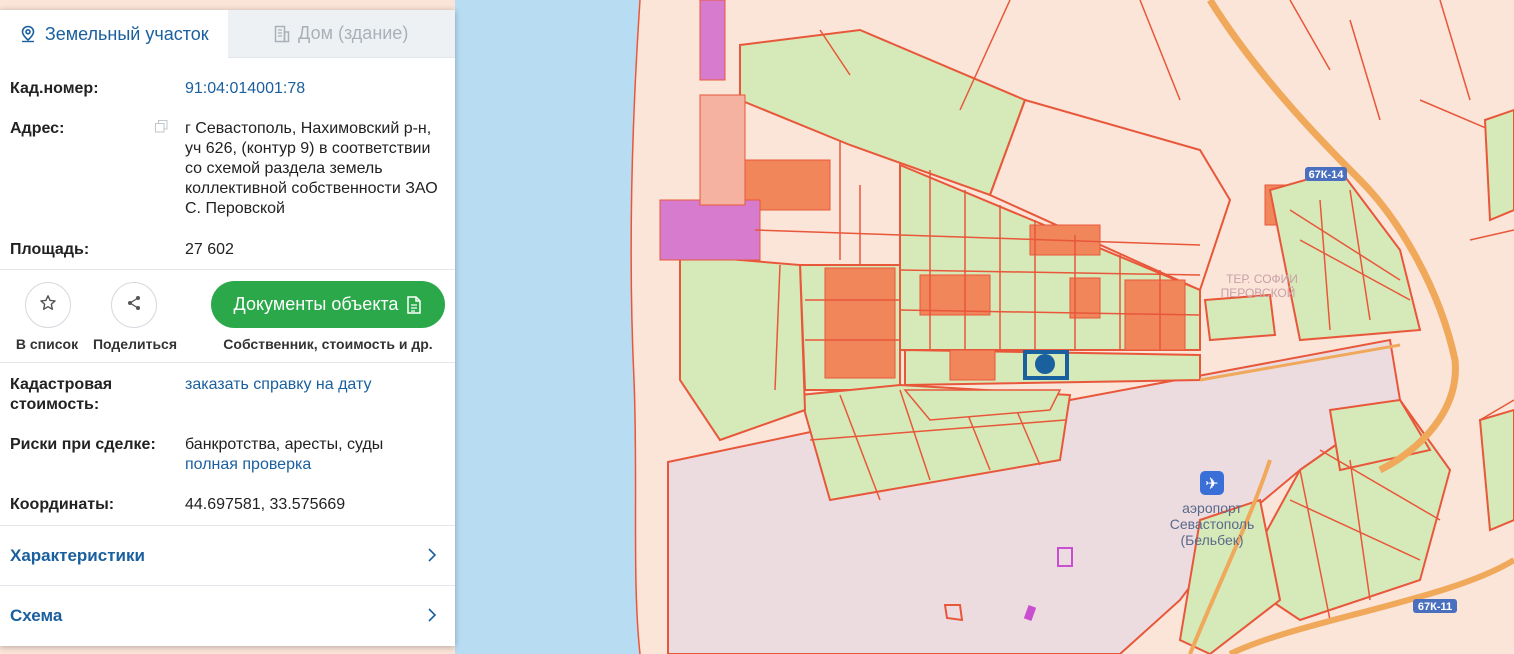 The image size is (1514, 654). What do you see at coordinates (126, 33) in the screenshot?
I see `tab-land-plot-label: Земельный участок` at bounding box center [126, 33].